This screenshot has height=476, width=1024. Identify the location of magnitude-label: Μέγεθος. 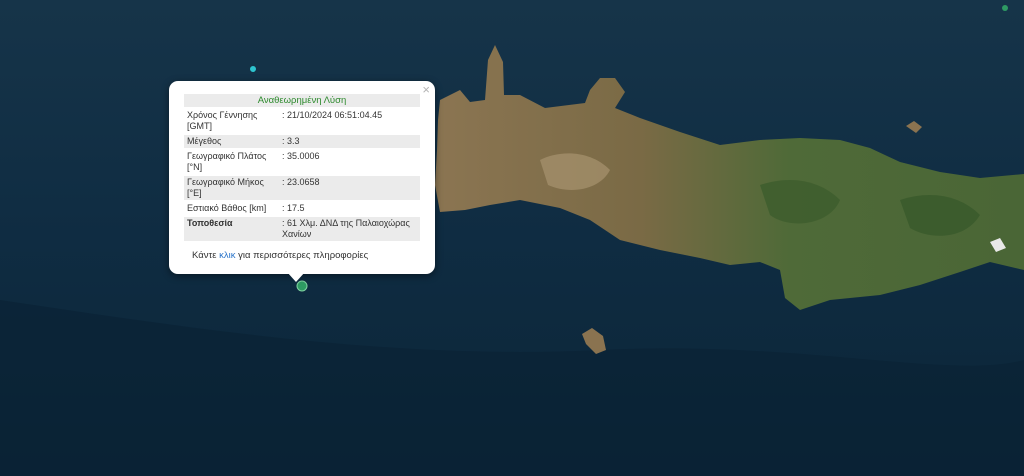
(231, 141).